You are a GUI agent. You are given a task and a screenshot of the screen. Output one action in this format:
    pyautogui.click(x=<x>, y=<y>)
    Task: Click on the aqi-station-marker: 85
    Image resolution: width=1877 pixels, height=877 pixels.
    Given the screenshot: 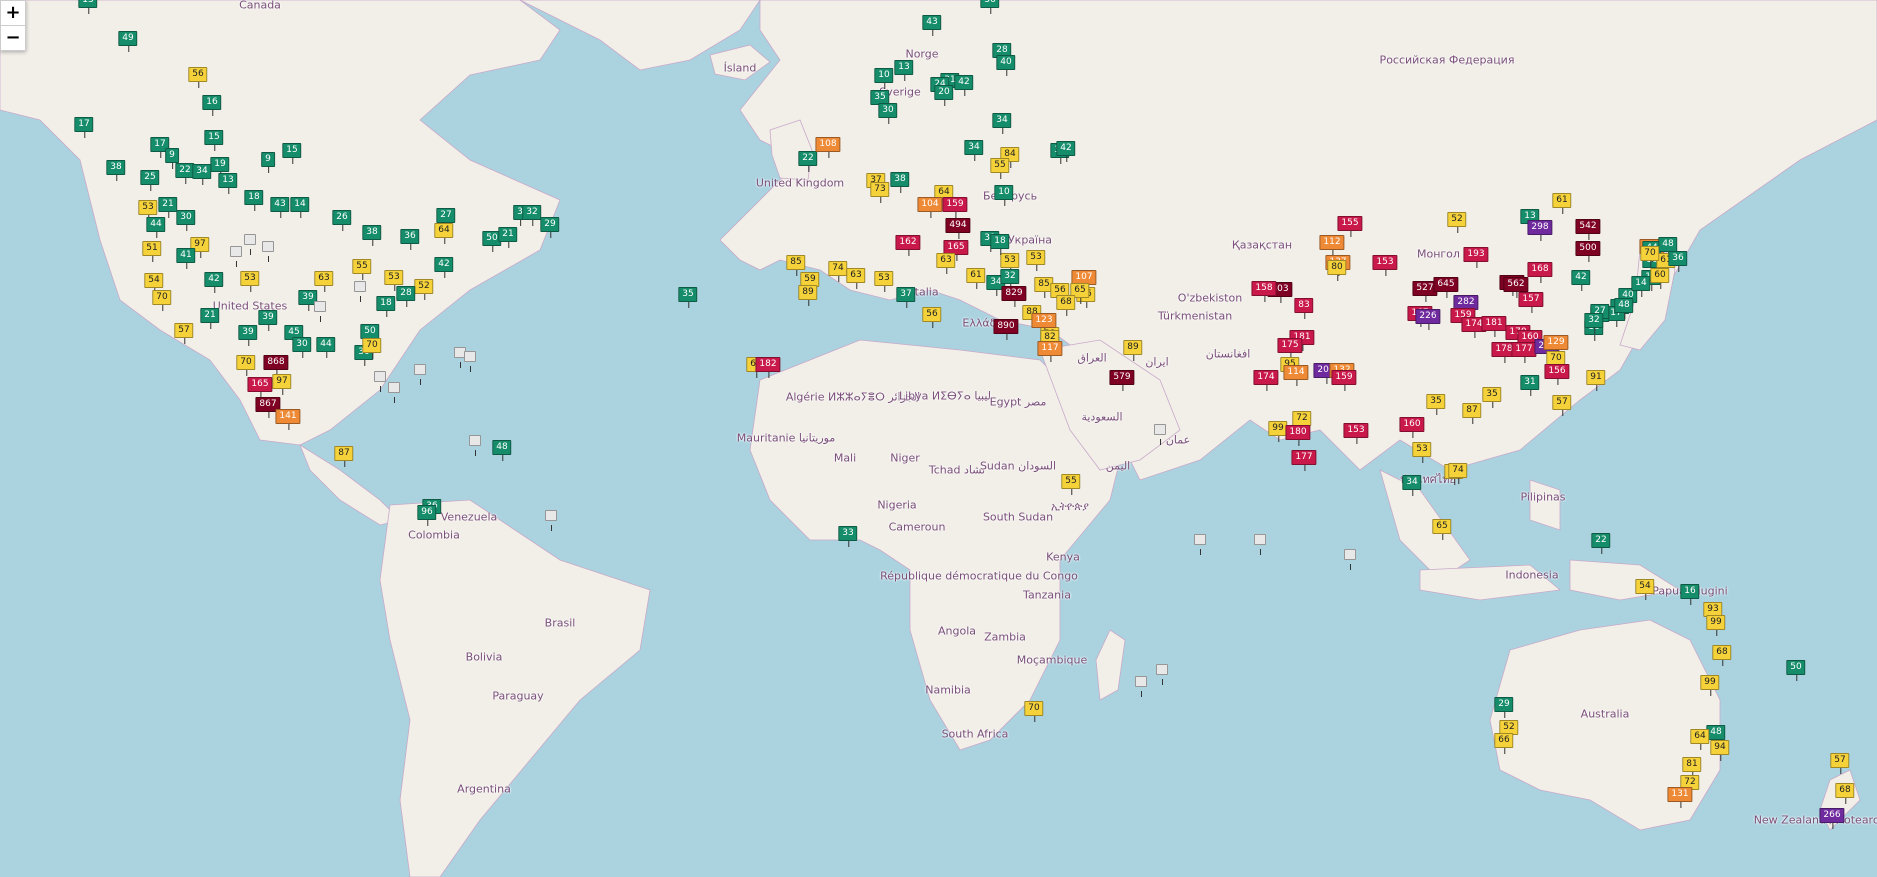 What is the action you would take?
    pyautogui.click(x=796, y=265)
    